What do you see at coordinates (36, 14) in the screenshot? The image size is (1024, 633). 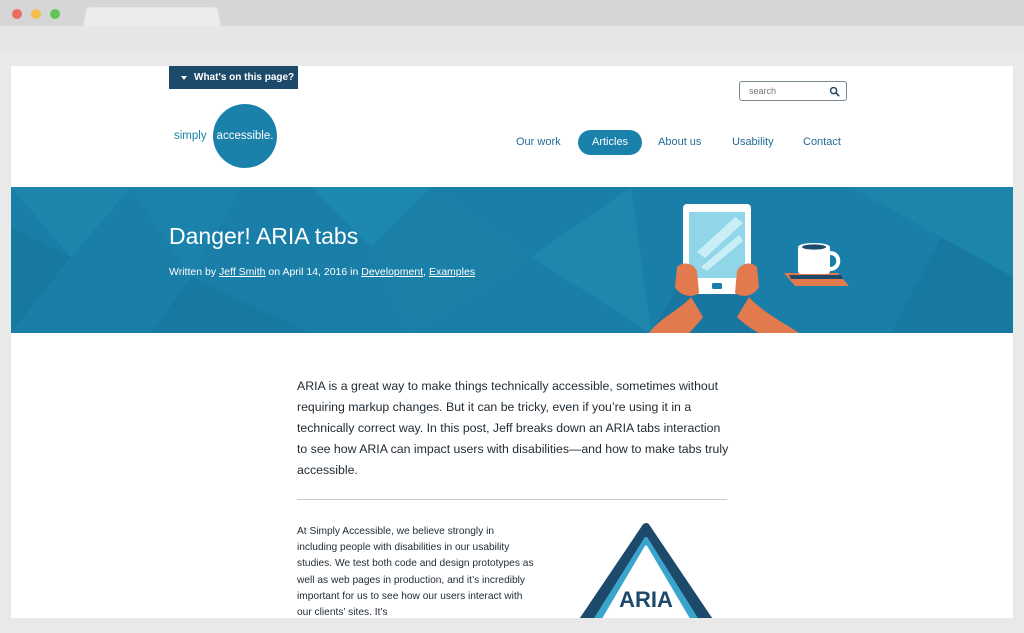 I see `minimize-window-button` at bounding box center [36, 14].